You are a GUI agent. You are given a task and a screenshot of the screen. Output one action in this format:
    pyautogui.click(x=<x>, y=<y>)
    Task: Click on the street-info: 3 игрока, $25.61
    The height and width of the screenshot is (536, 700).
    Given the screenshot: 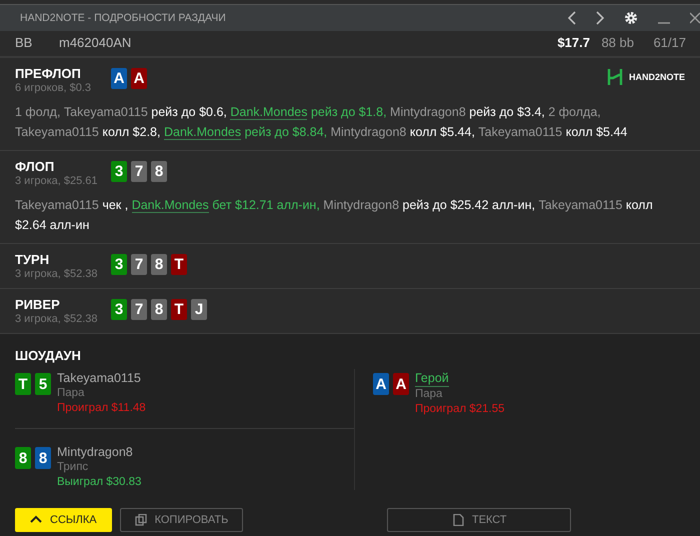 What is the action you would take?
    pyautogui.click(x=56, y=181)
    